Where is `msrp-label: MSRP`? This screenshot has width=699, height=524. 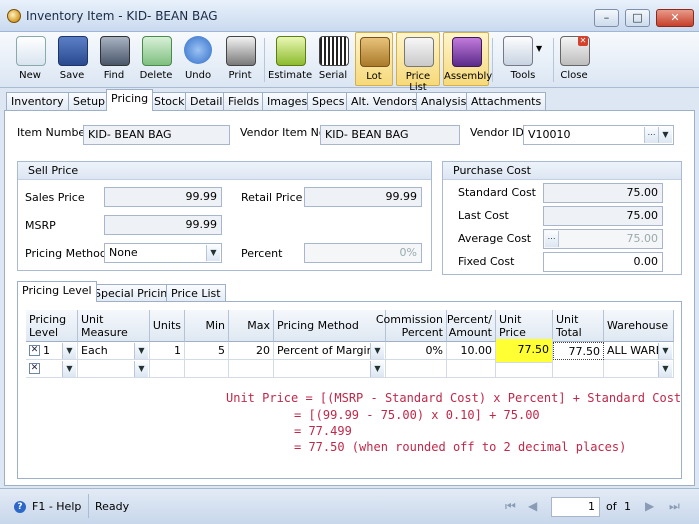 msrp-label: MSRP is located at coordinates (40, 225).